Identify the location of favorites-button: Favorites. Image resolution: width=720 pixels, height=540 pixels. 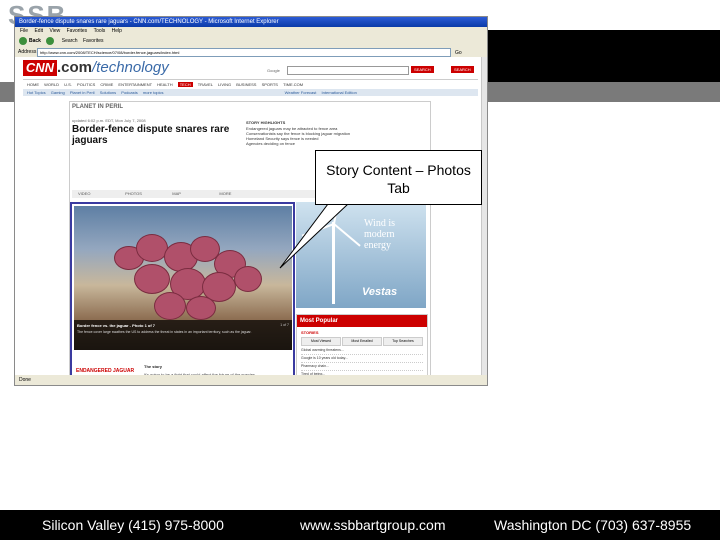
(93, 41).